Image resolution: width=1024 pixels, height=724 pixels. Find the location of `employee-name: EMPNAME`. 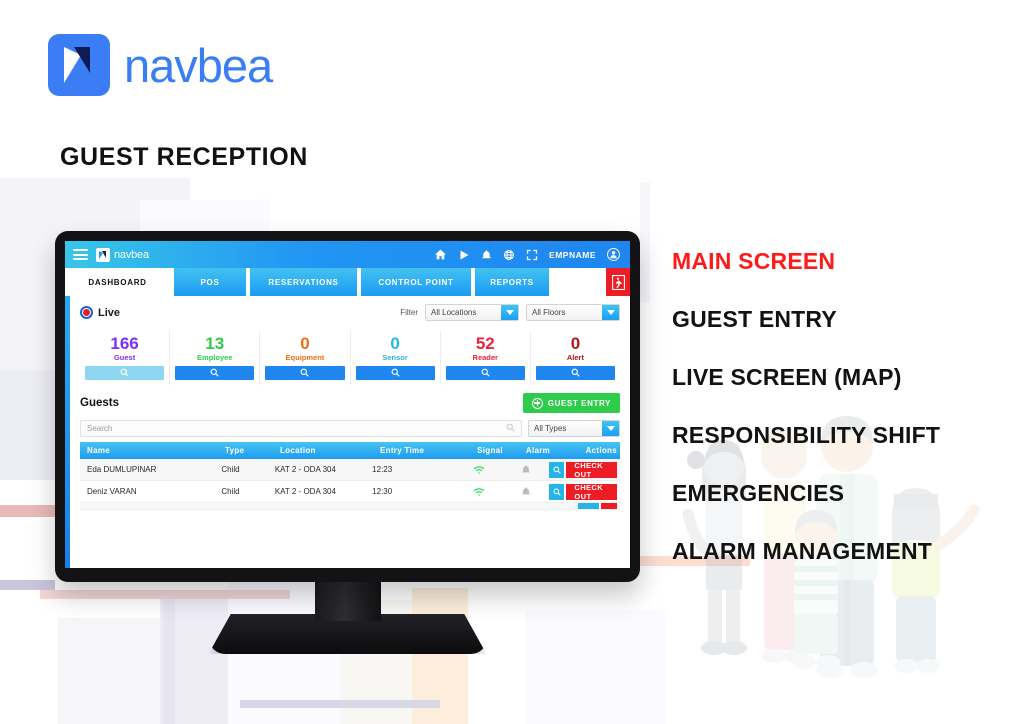

employee-name: EMPNAME is located at coordinates (572, 254).